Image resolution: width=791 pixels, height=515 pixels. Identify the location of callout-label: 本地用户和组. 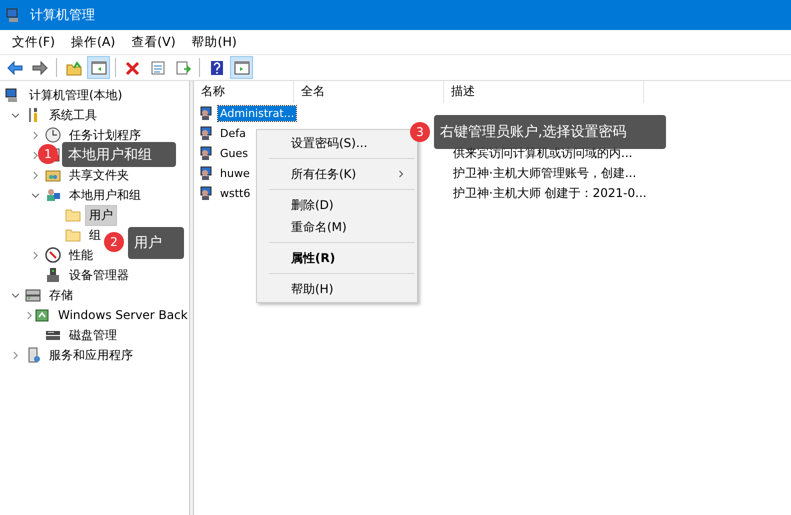
(119, 154).